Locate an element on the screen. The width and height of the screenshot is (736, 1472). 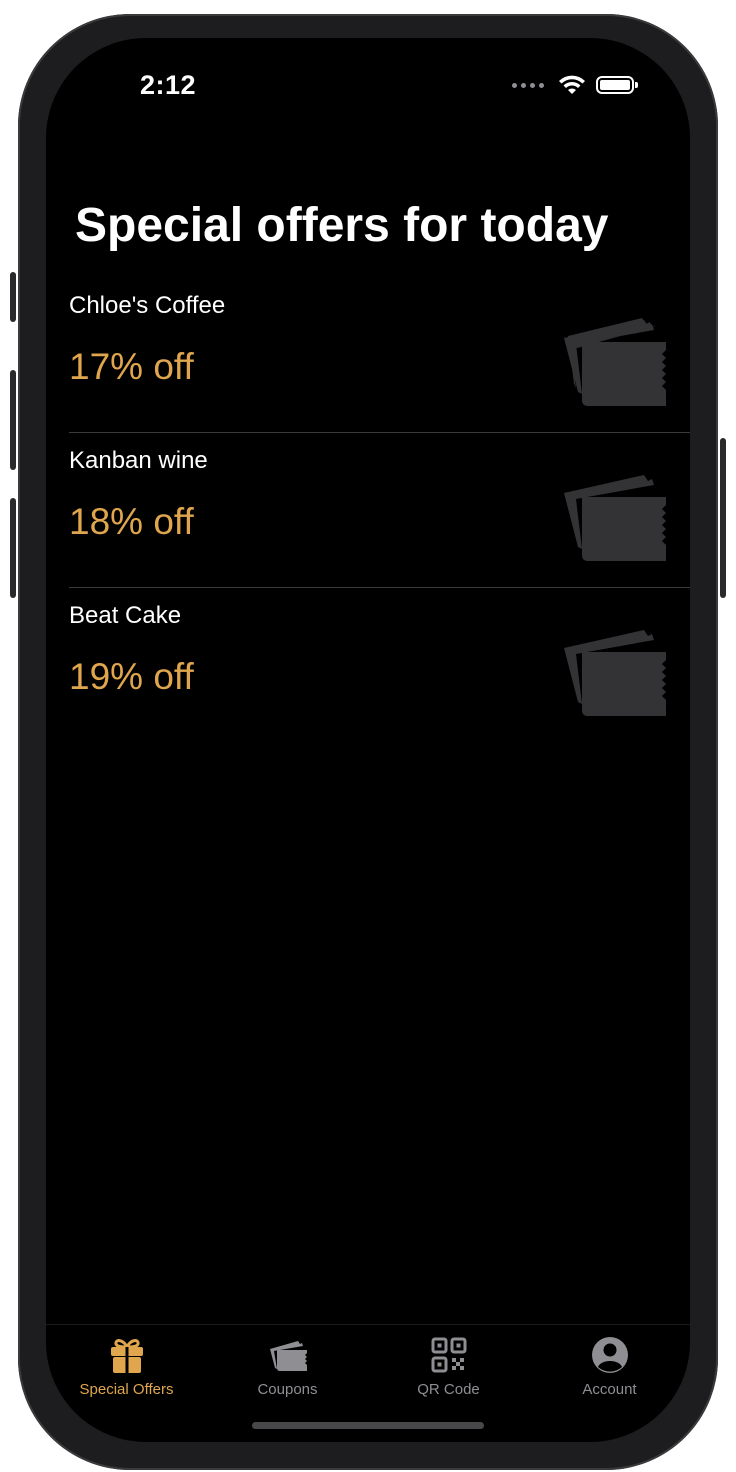
qr-code-icon is located at coordinates (448, 1355).